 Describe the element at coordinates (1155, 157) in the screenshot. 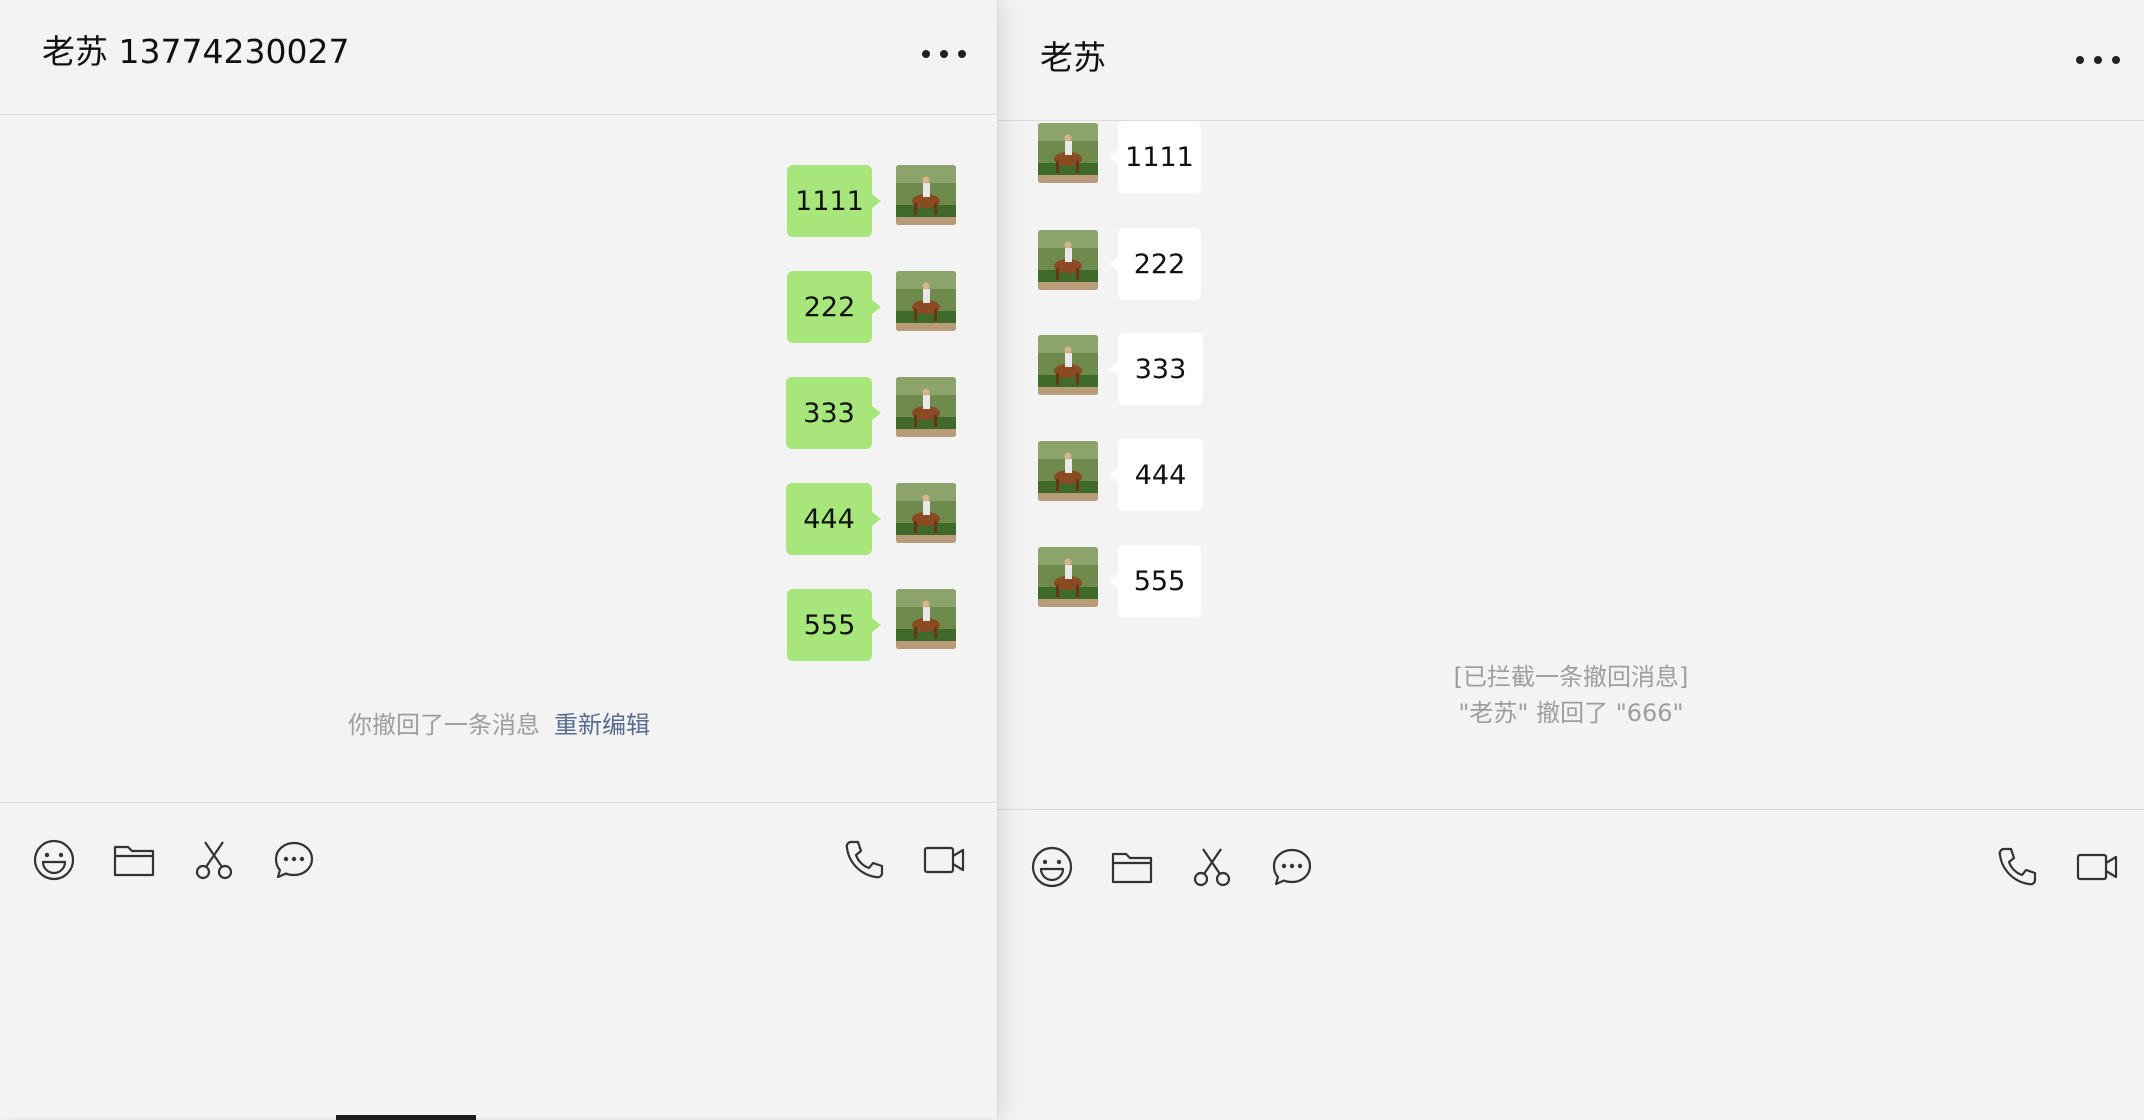

I see `received-message-bubble: 1111` at that location.